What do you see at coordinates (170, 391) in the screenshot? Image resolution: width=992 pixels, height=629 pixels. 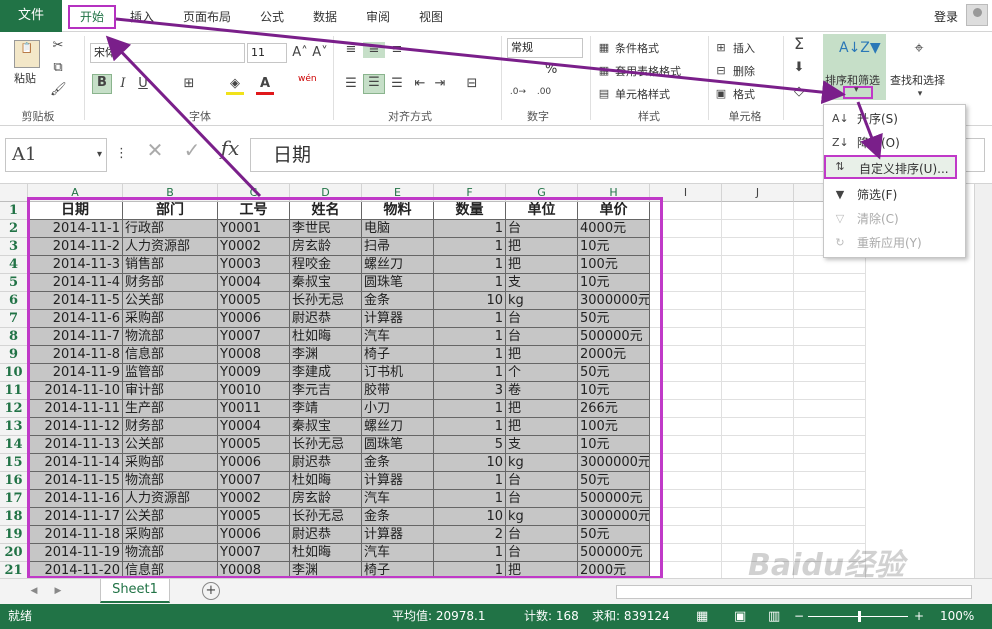 I see `table-cell: 审计部` at bounding box center [170, 391].